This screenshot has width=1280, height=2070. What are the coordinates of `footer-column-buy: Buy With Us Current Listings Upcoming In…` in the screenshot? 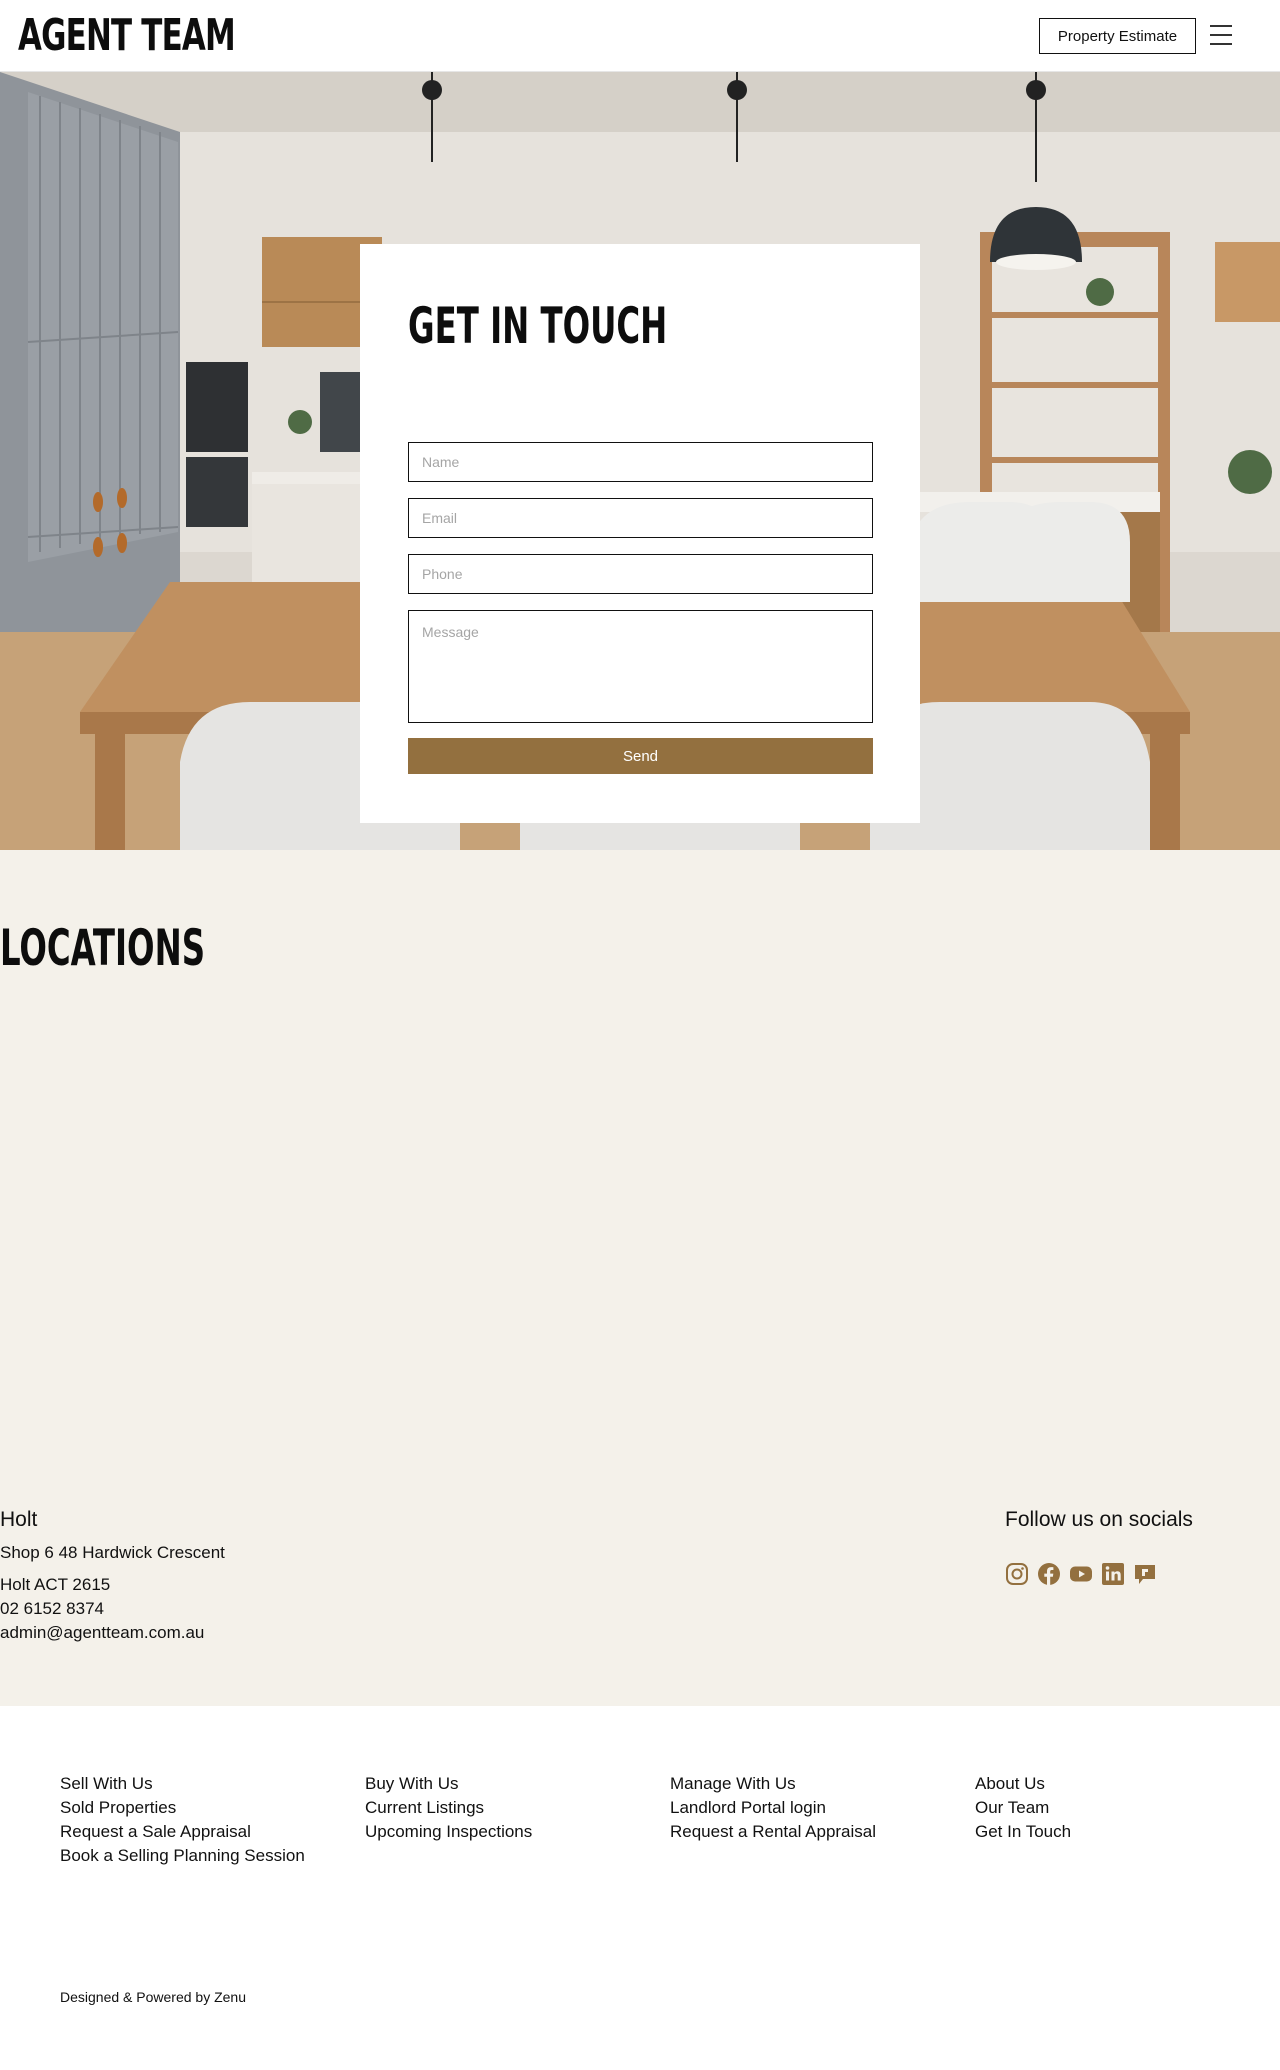 It's located at (448, 1808).